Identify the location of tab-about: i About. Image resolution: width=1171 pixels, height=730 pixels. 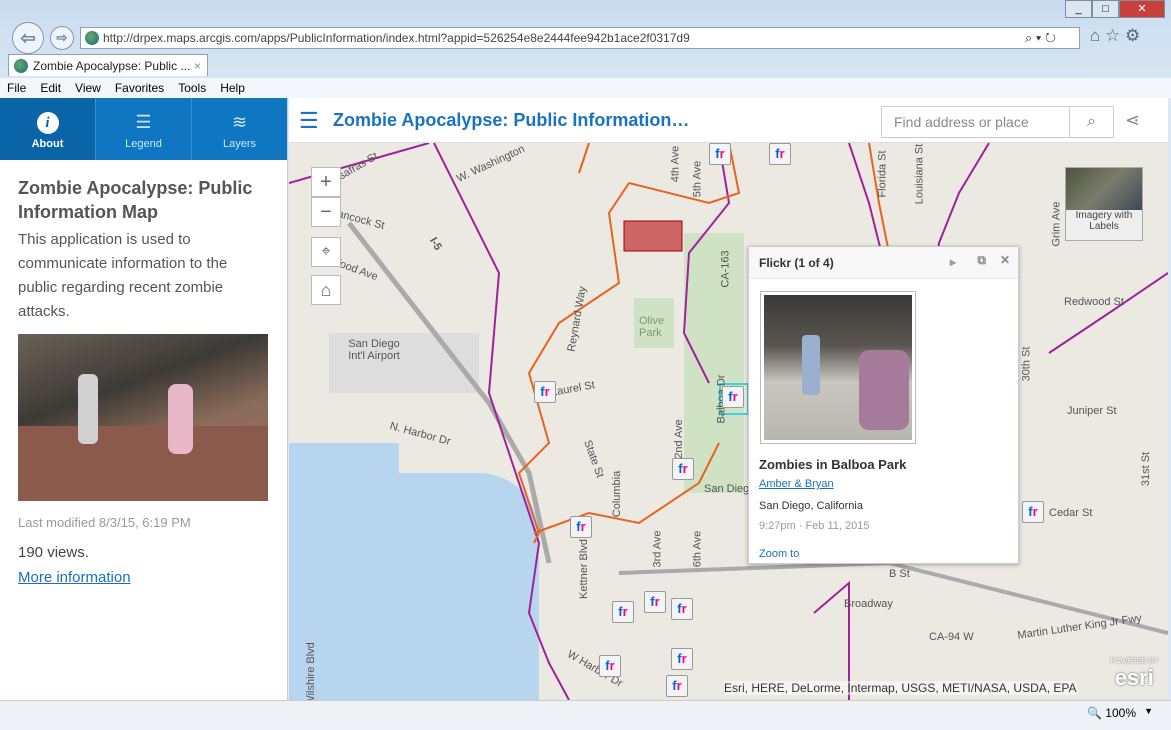
(48, 129).